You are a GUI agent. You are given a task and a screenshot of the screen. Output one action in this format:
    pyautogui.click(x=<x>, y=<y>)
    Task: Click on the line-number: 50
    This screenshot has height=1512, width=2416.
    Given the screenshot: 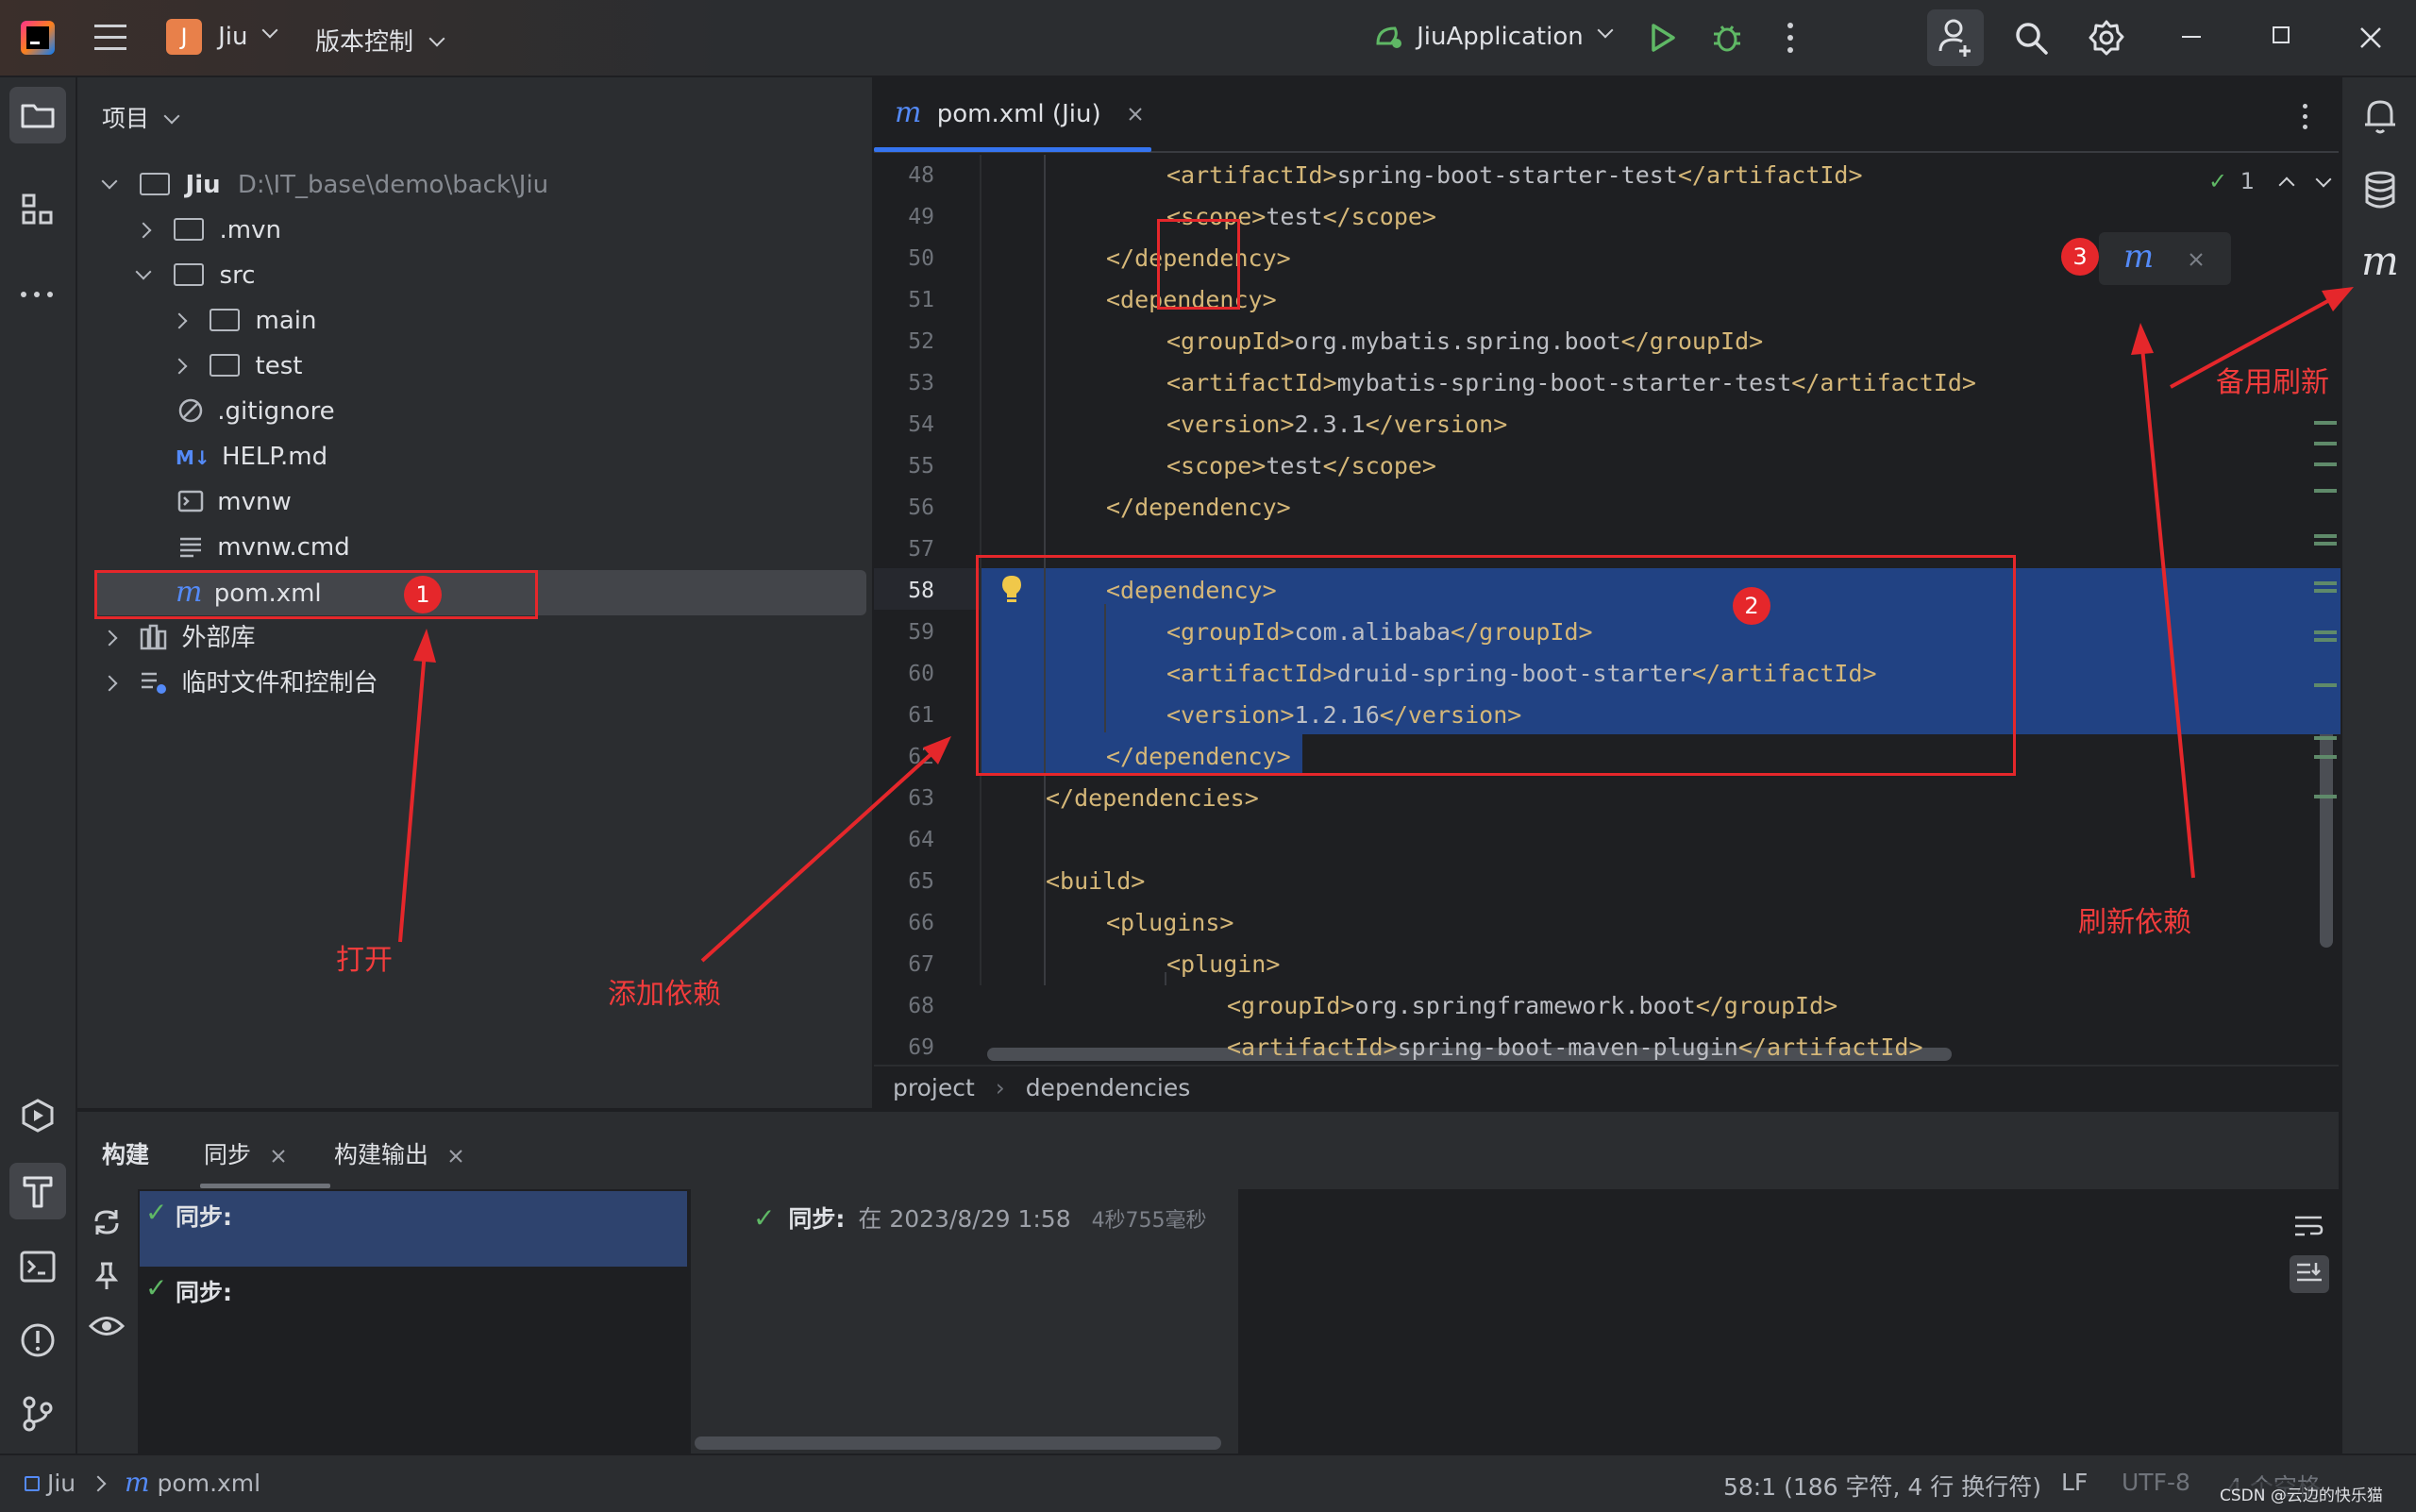 What is the action you would take?
    pyautogui.click(x=911, y=258)
    